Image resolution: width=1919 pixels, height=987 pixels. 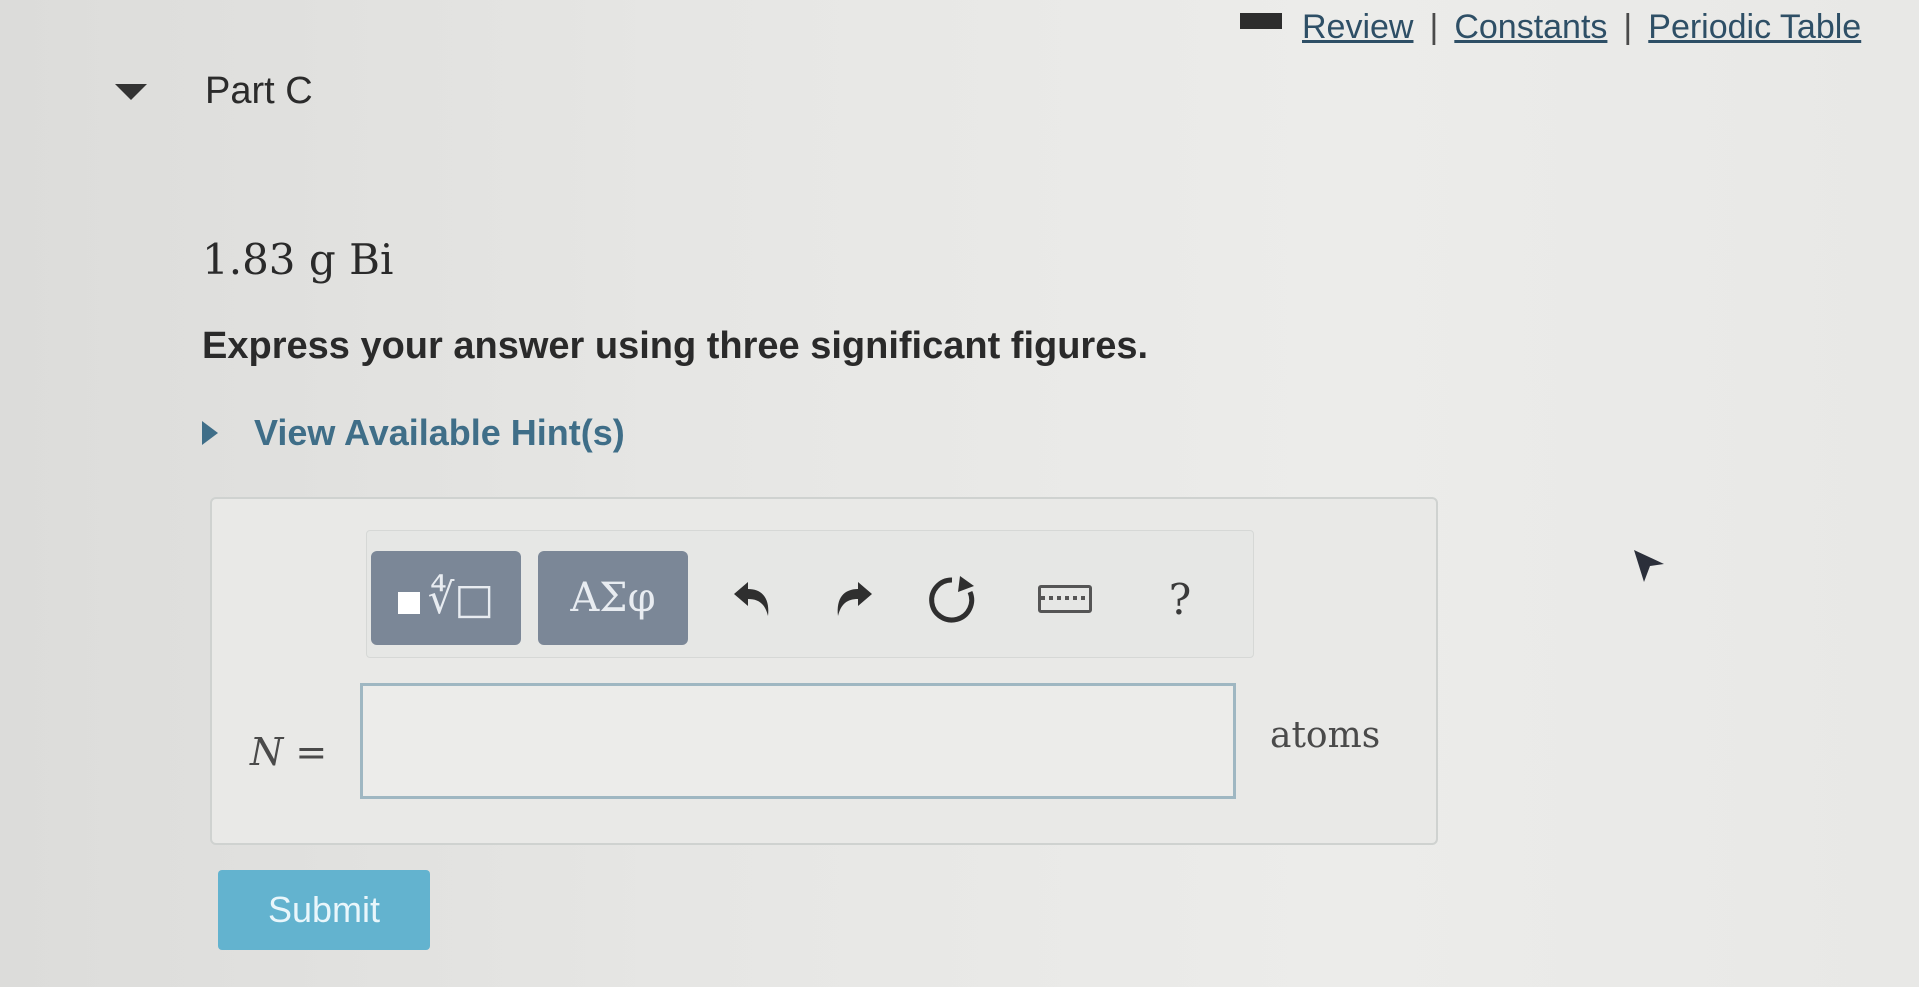 I want to click on nth-root-icon: ∜□, so click(x=461, y=598).